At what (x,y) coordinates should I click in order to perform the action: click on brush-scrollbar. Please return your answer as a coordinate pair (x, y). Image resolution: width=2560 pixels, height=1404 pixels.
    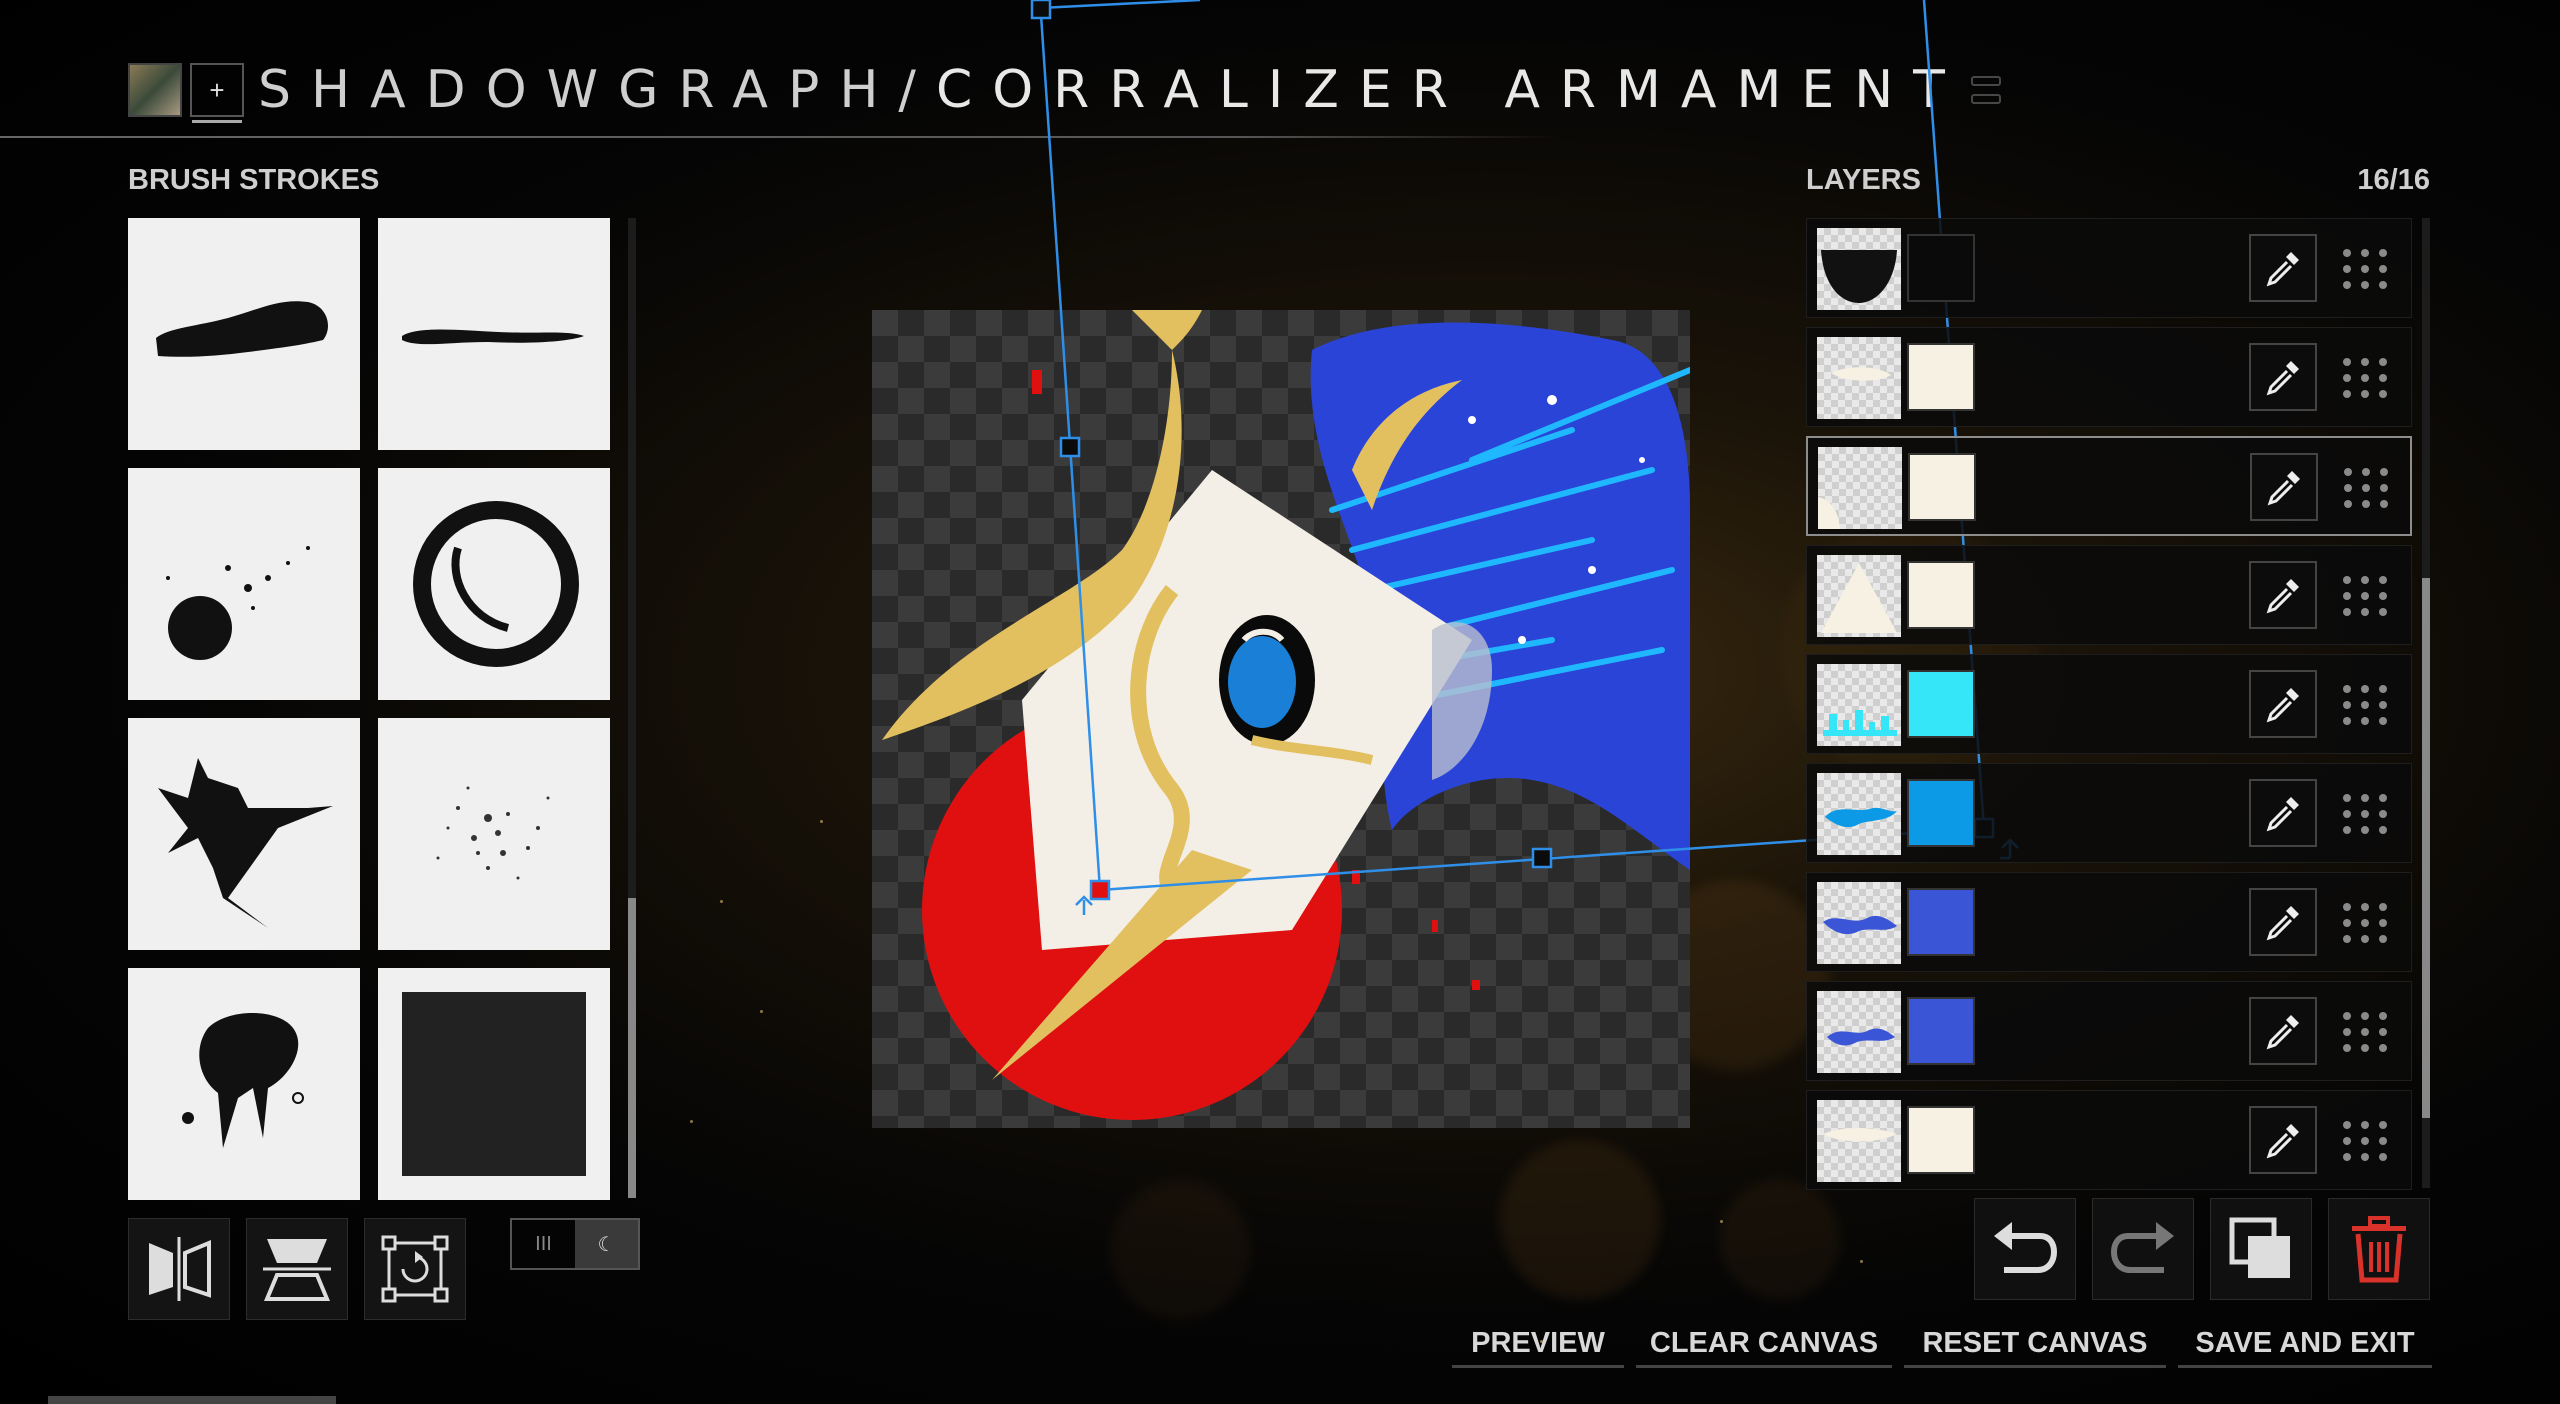
    Looking at the image, I should click on (632, 708).